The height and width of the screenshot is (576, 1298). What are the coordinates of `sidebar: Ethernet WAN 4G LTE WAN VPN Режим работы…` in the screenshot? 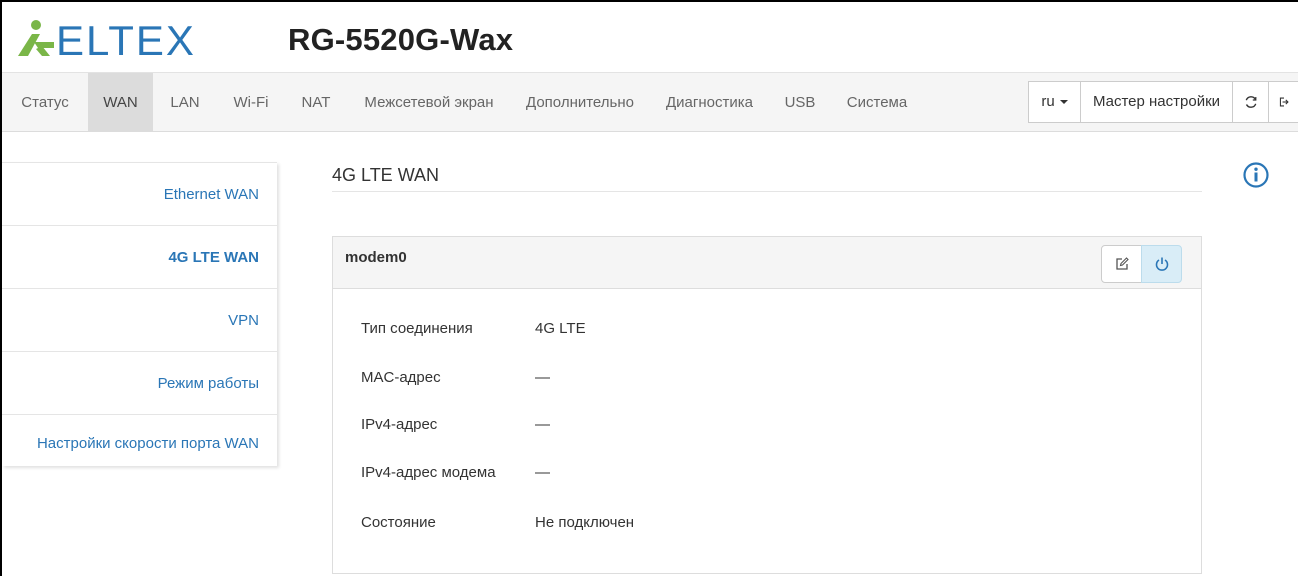 It's located at (139, 314).